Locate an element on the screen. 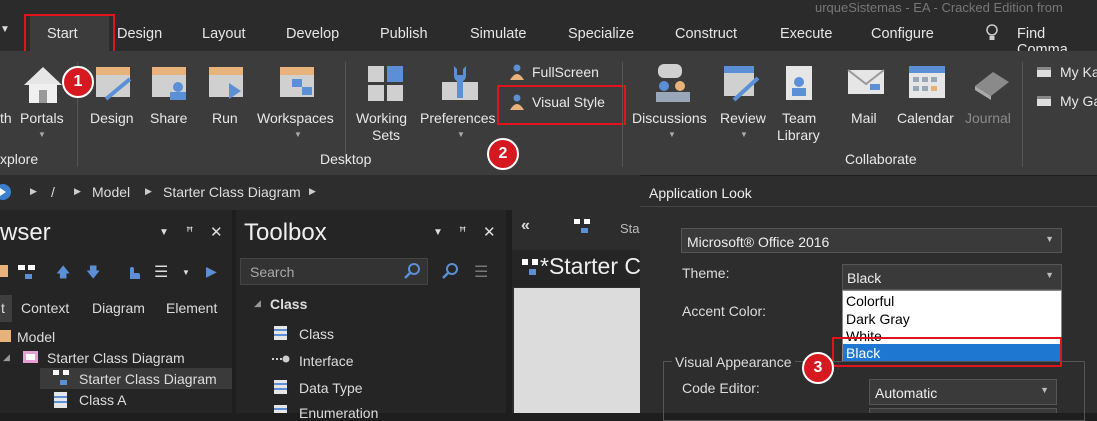  browser-menu-dropdown-icon: ▼ is located at coordinates (186, 272).